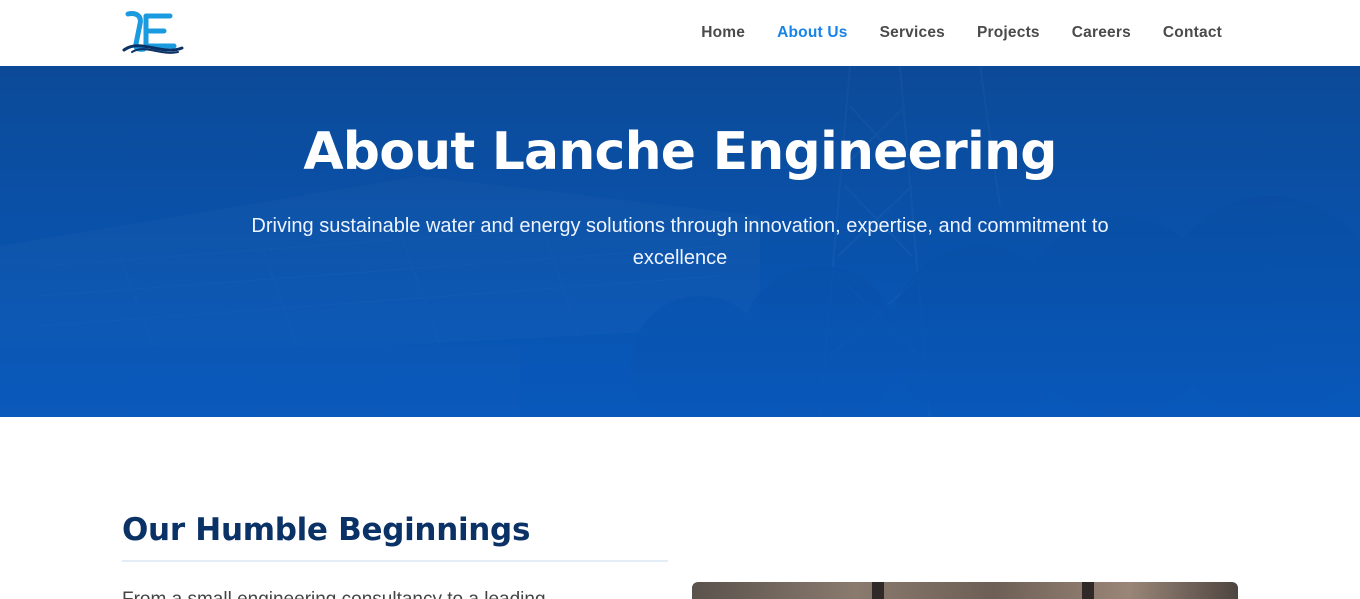 The height and width of the screenshot is (599, 1360). Describe the element at coordinates (812, 33) in the screenshot. I see `nav-about-us: About Us` at that location.